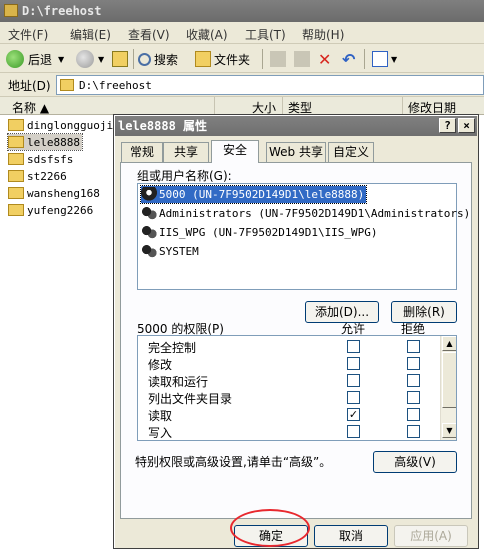 The width and height of the screenshot is (484, 549). Describe the element at coordinates (186, 152) in the screenshot. I see `tab-sharing: 共享` at that location.